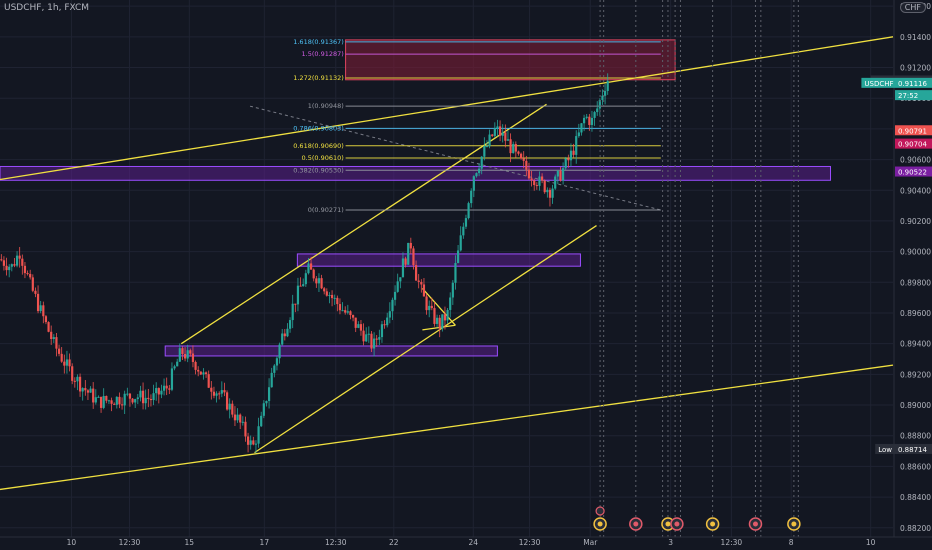  Describe the element at coordinates (915, 282) in the screenshot. I see `y-tick-label: 0.89800` at that location.